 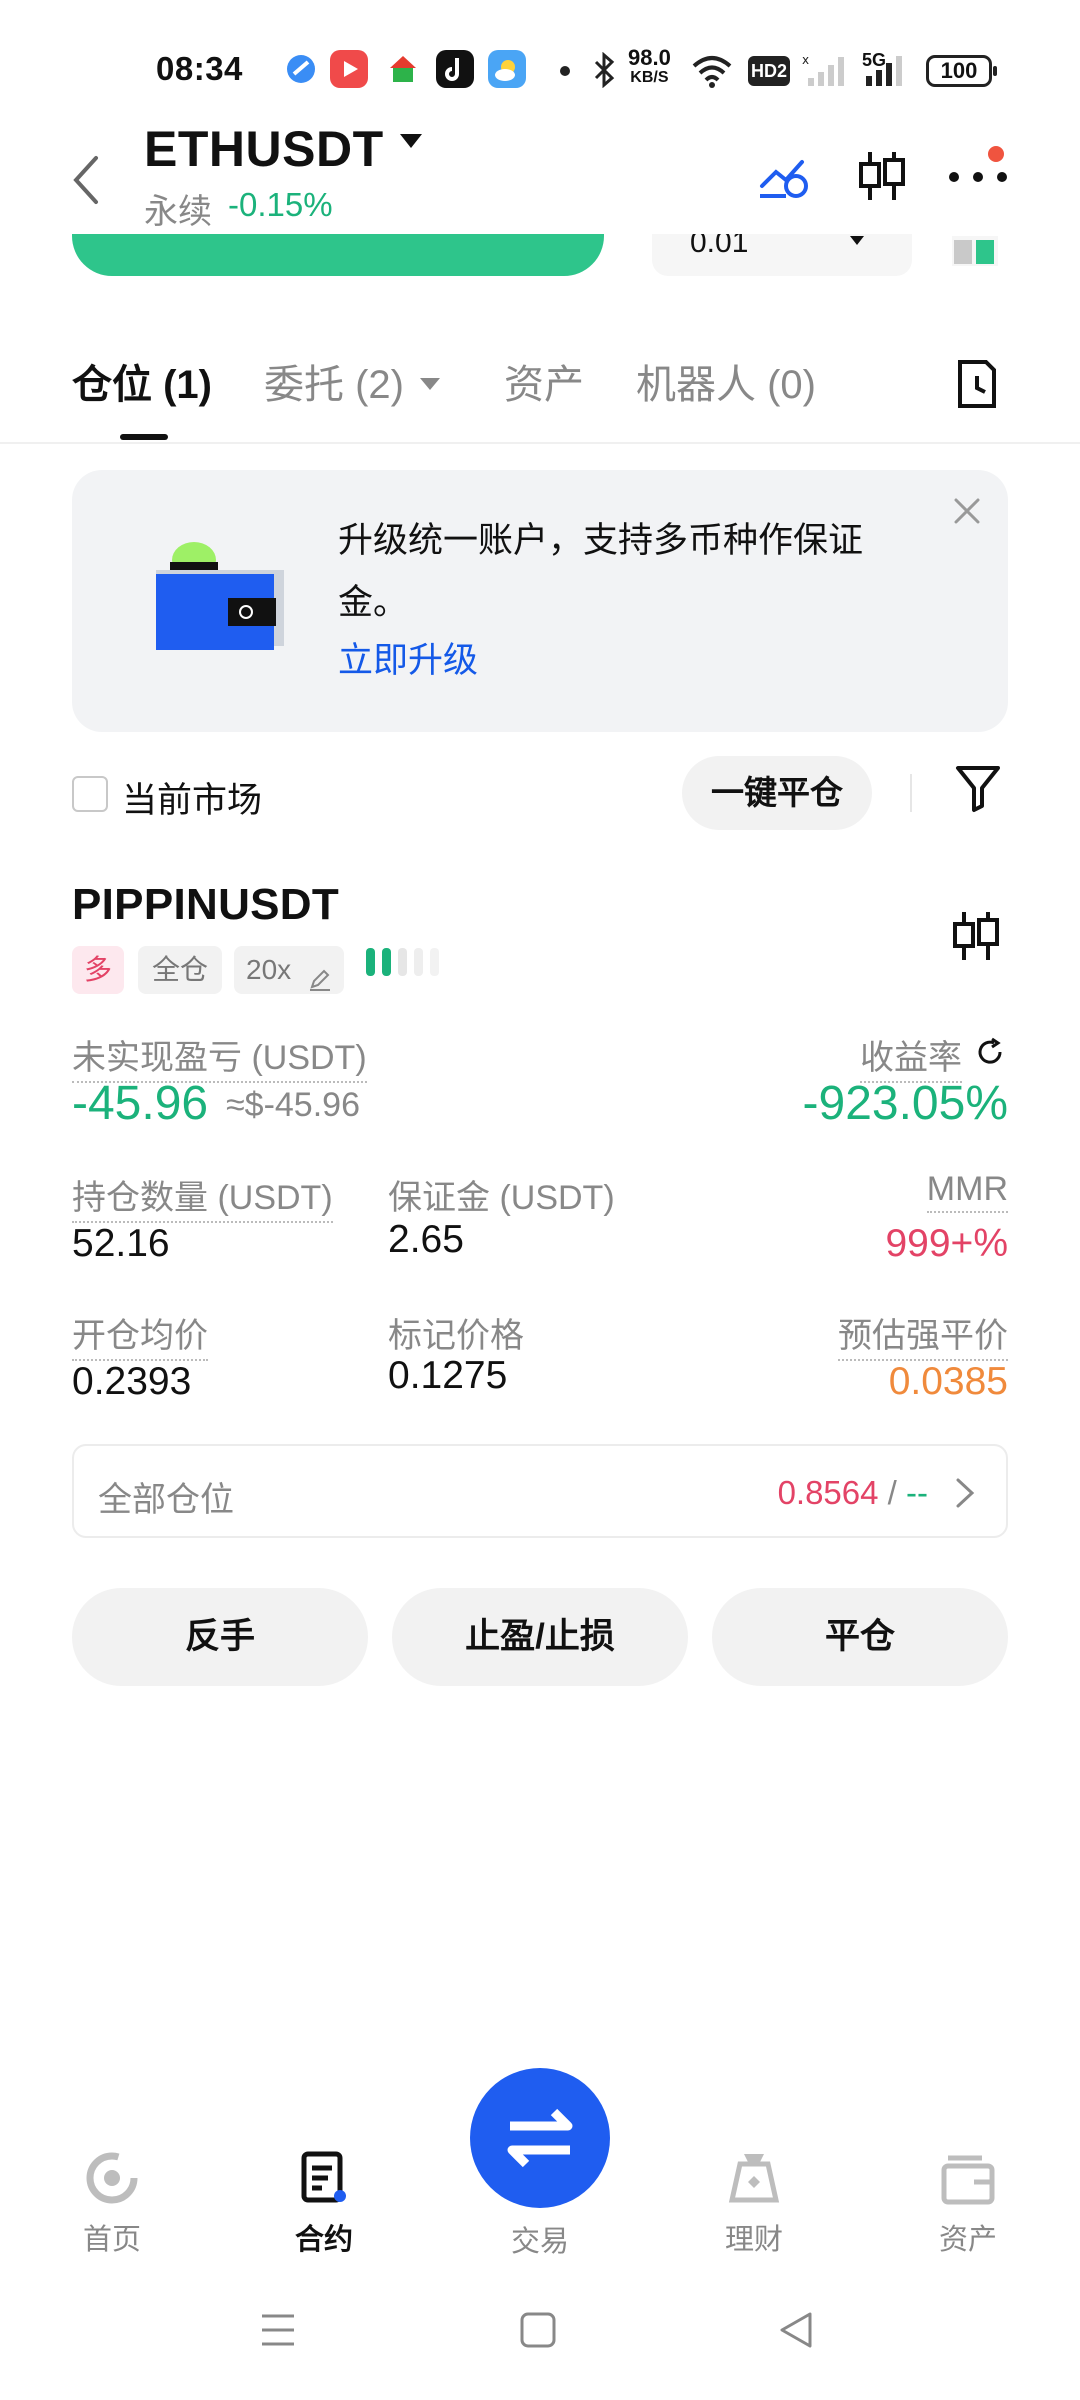 What do you see at coordinates (977, 386) in the screenshot?
I see `history-icon` at bounding box center [977, 386].